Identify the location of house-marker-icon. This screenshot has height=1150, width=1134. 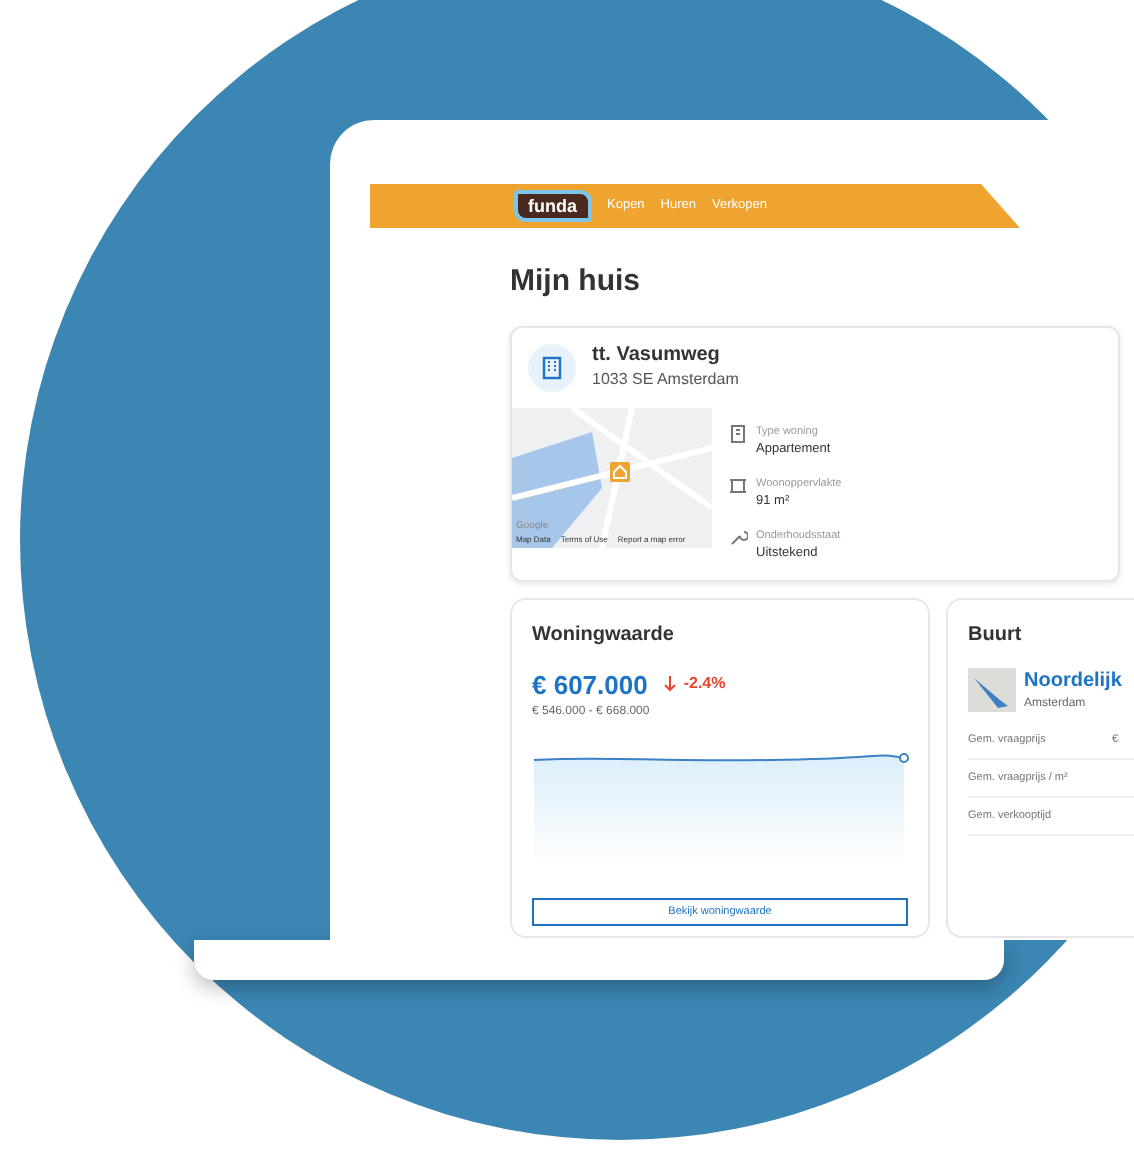
(620, 471).